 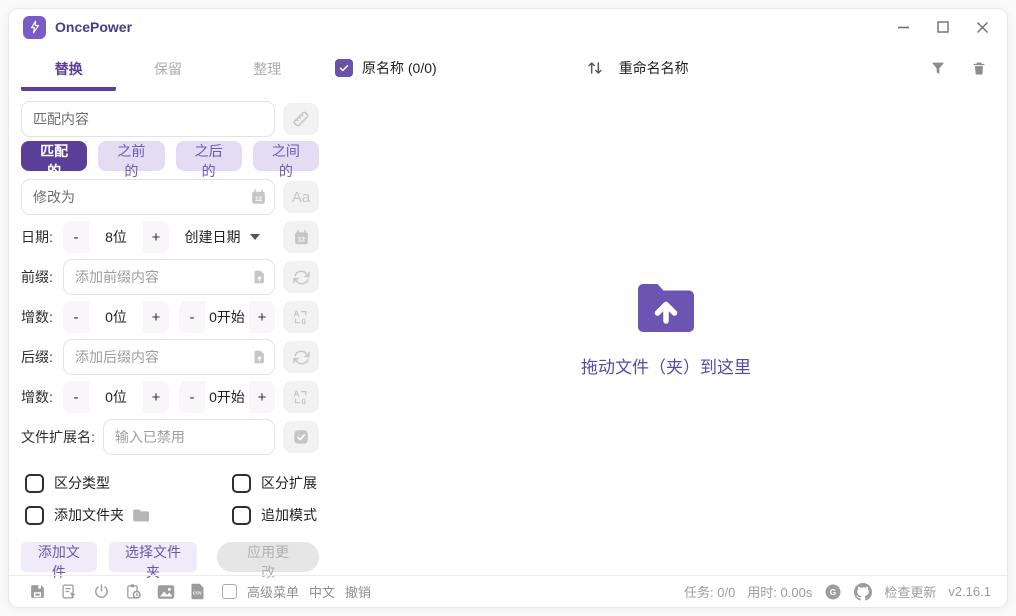 What do you see at coordinates (37, 317) in the screenshot?
I see `counter-label: 增数:` at bounding box center [37, 317].